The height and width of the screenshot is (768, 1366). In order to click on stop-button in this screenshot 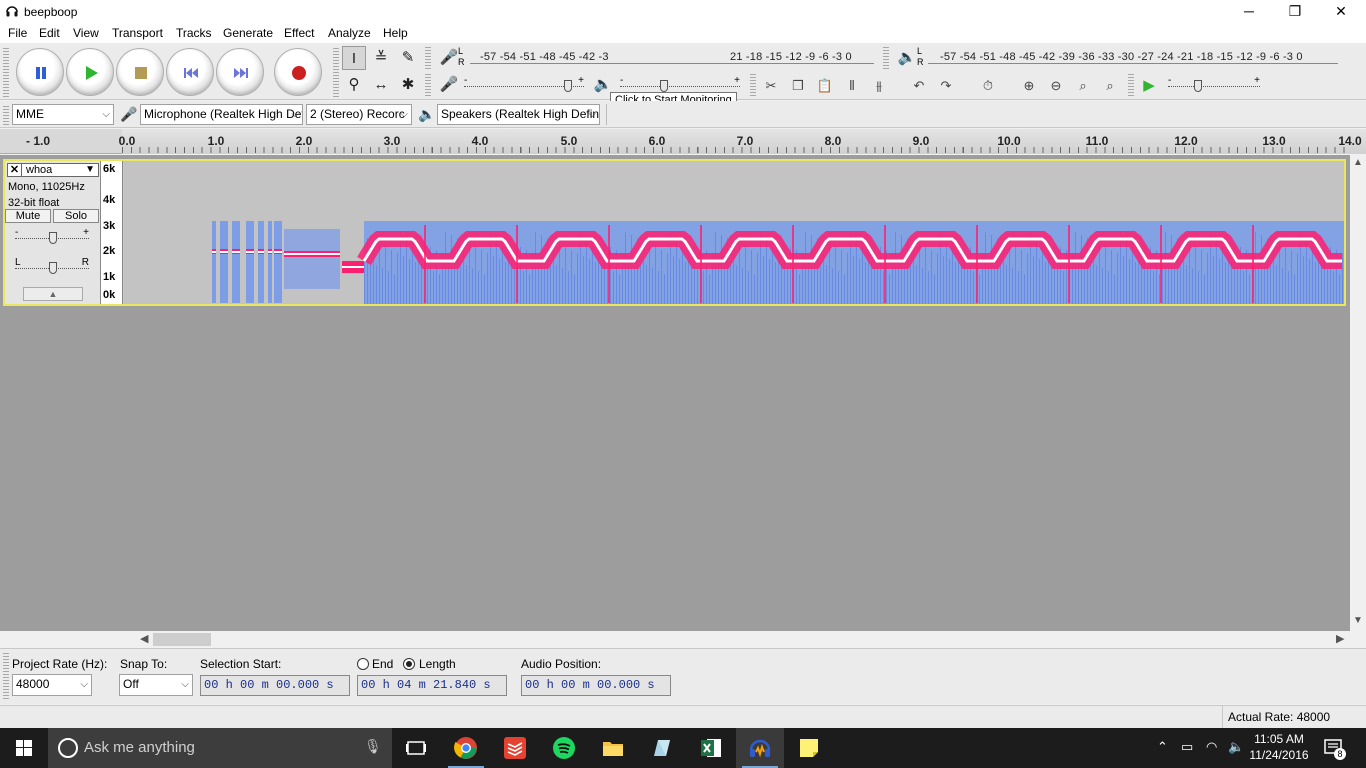, I will do `click(140, 72)`.